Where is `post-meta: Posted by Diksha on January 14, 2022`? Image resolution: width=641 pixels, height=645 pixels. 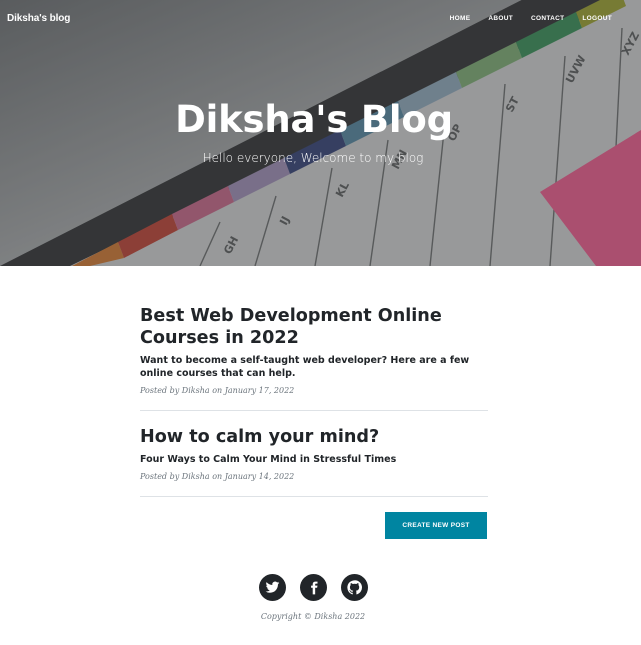
post-meta: Posted by Diksha on January 14, 2022 is located at coordinates (314, 476).